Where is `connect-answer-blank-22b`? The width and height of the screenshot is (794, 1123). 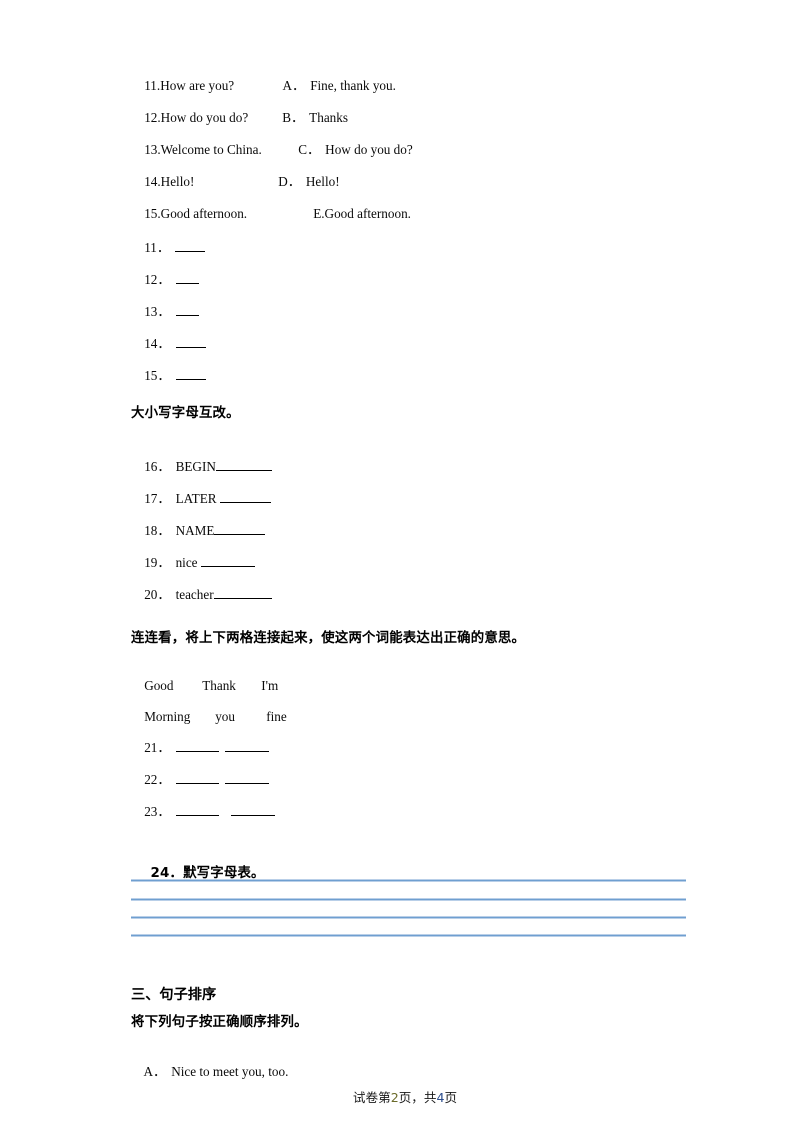 connect-answer-blank-22b is located at coordinates (246, 778).